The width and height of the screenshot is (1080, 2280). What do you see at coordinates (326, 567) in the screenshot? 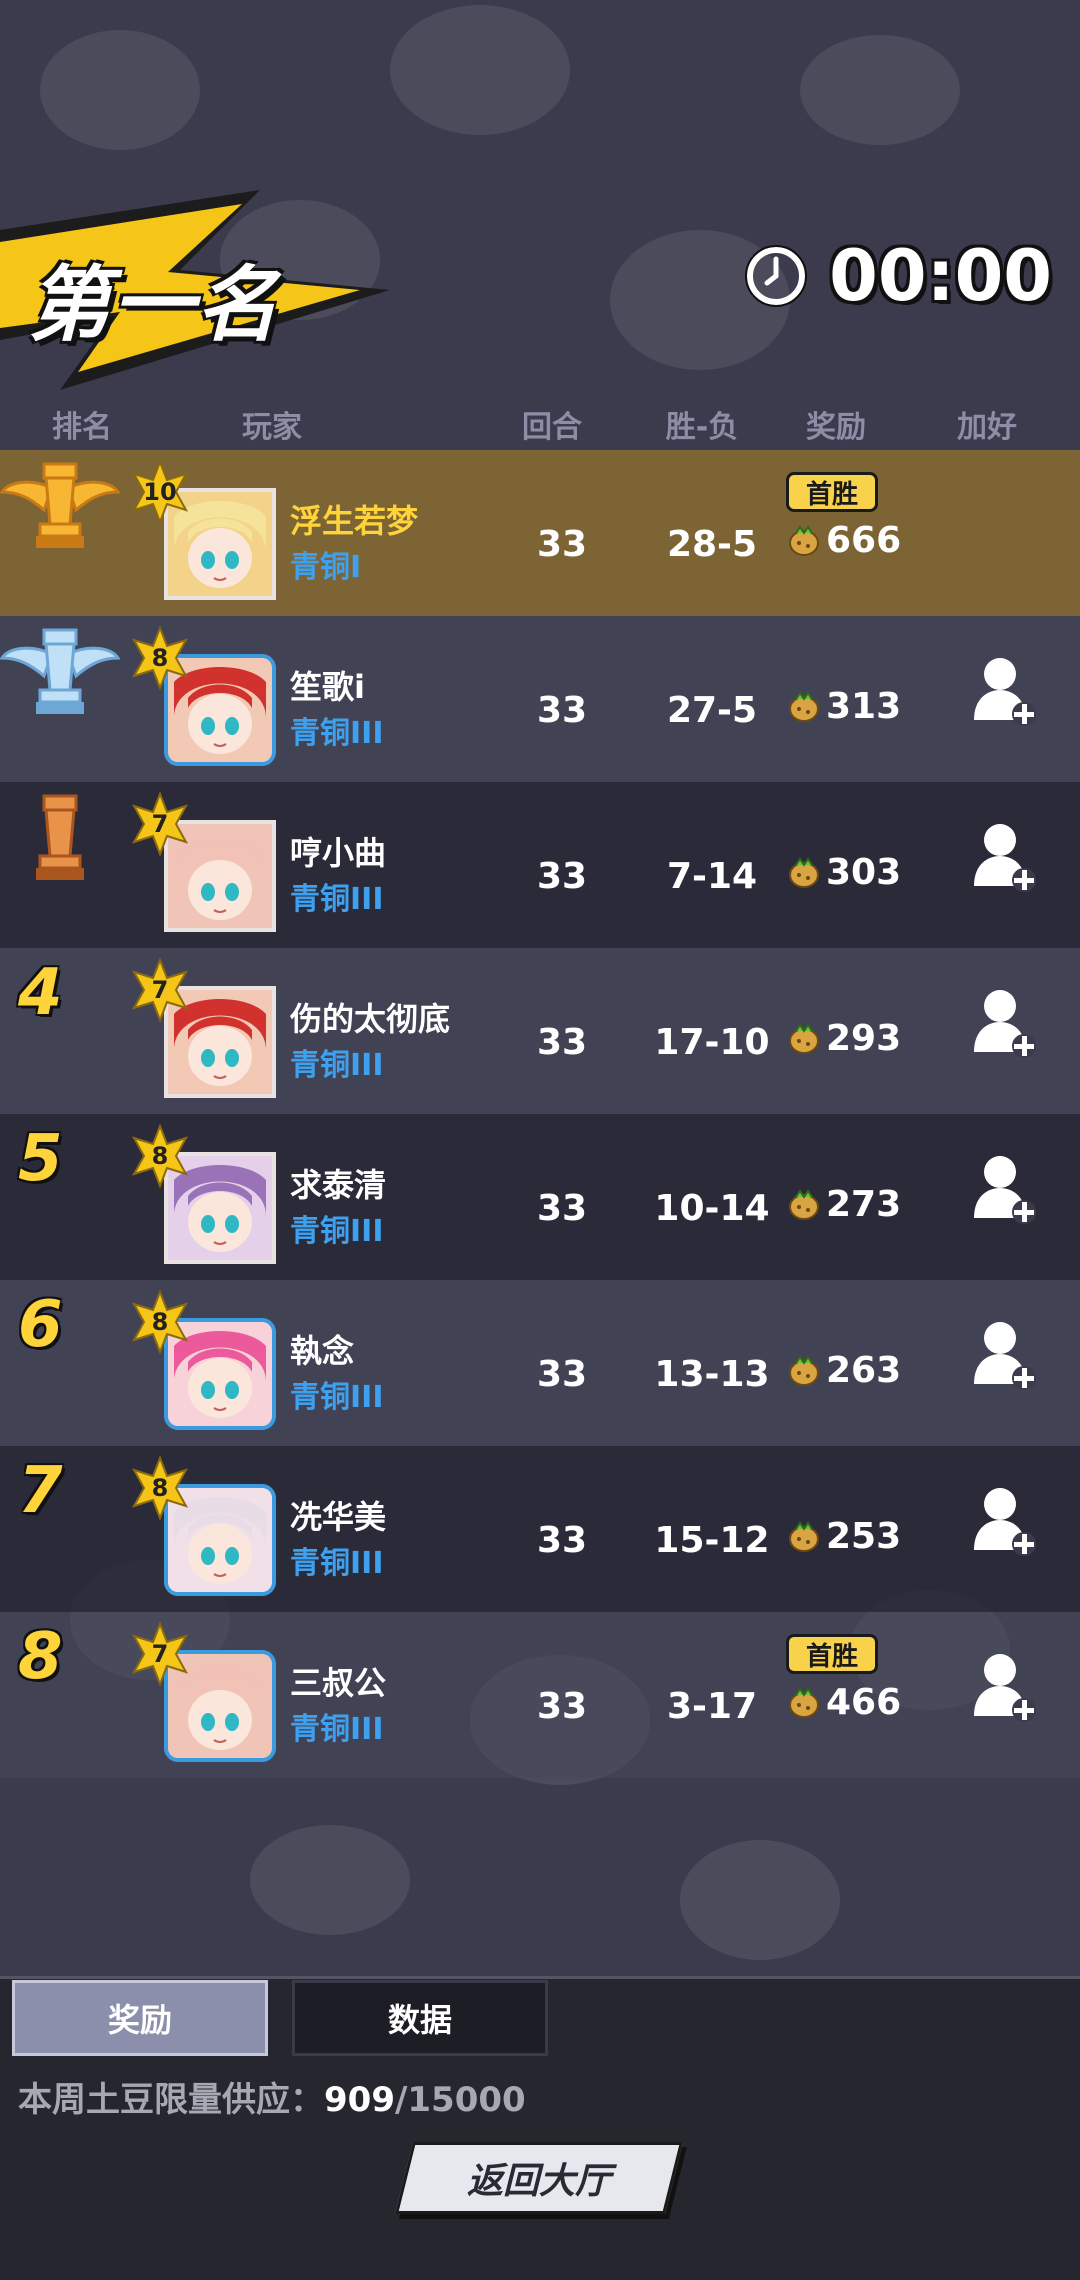
I see `player-tier: 青铜I` at bounding box center [326, 567].